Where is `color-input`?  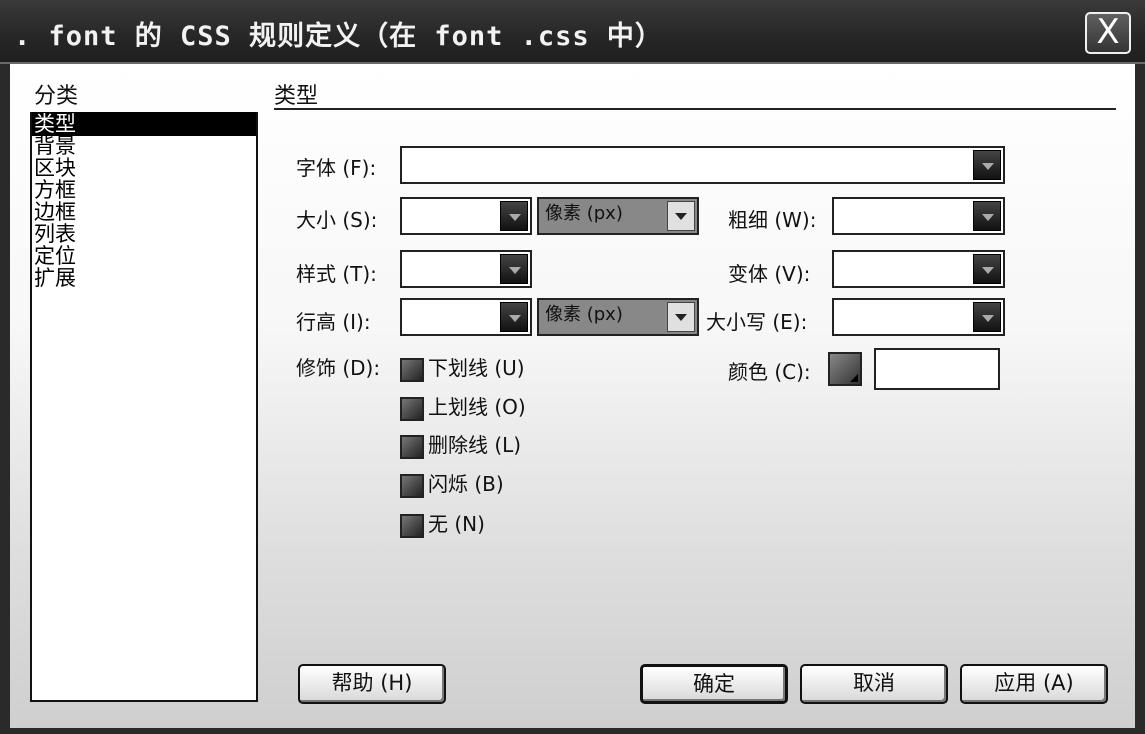
color-input is located at coordinates (937, 369).